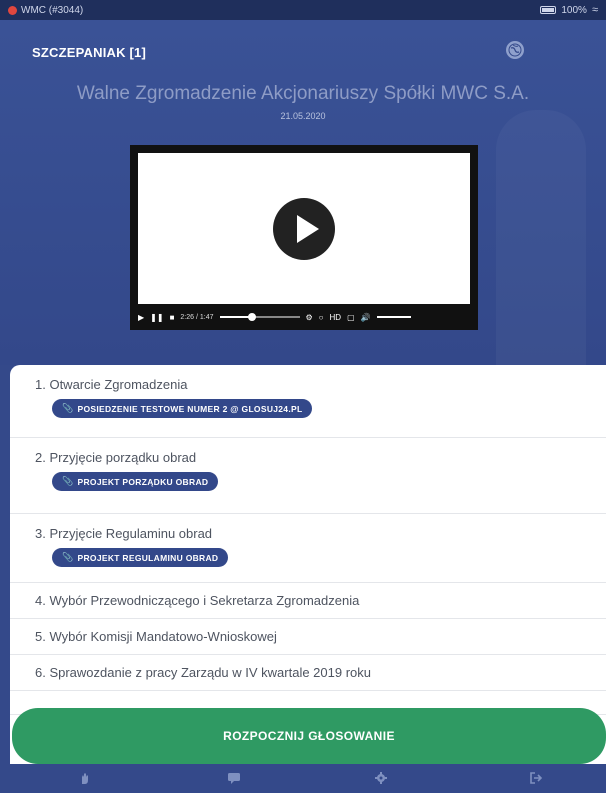  I want to click on wifi-icon: ≈, so click(594, 10).